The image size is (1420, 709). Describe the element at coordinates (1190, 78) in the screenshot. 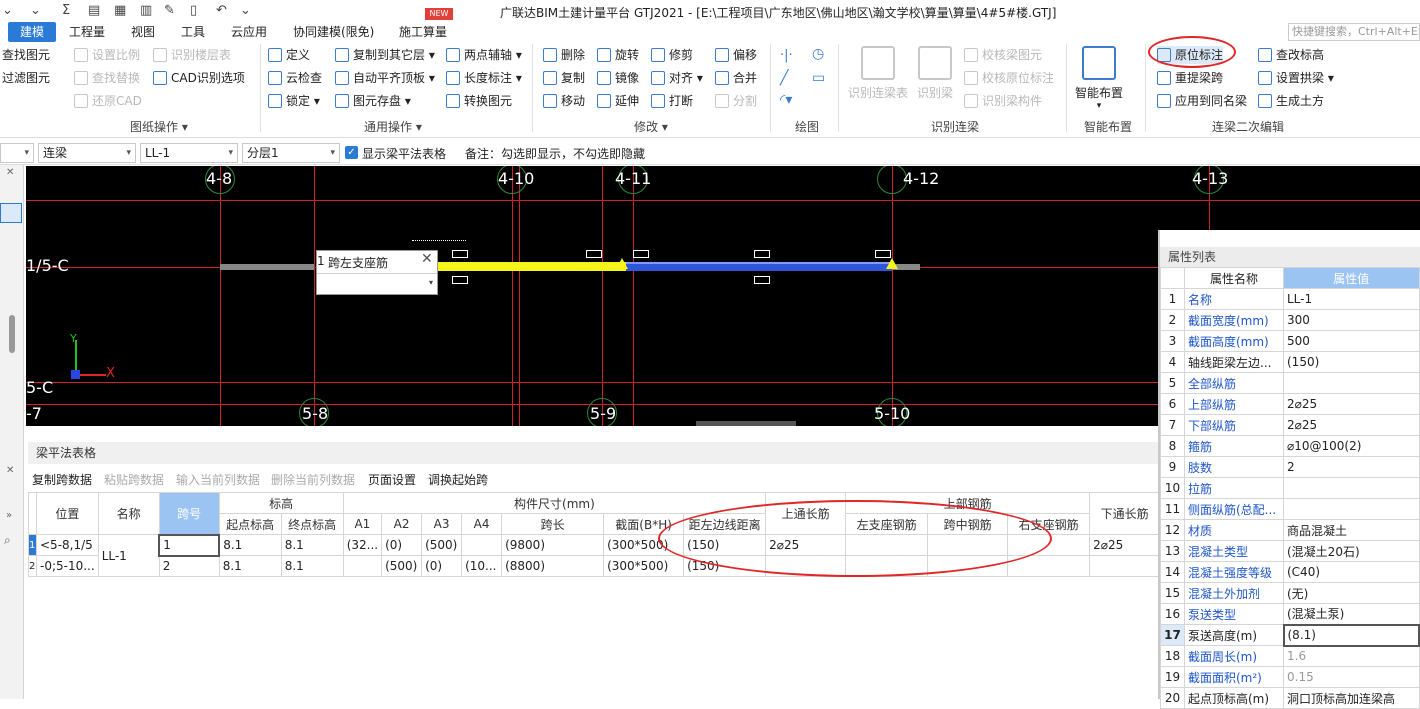

I see `re-extract-span-button: 重提梁跨` at that location.